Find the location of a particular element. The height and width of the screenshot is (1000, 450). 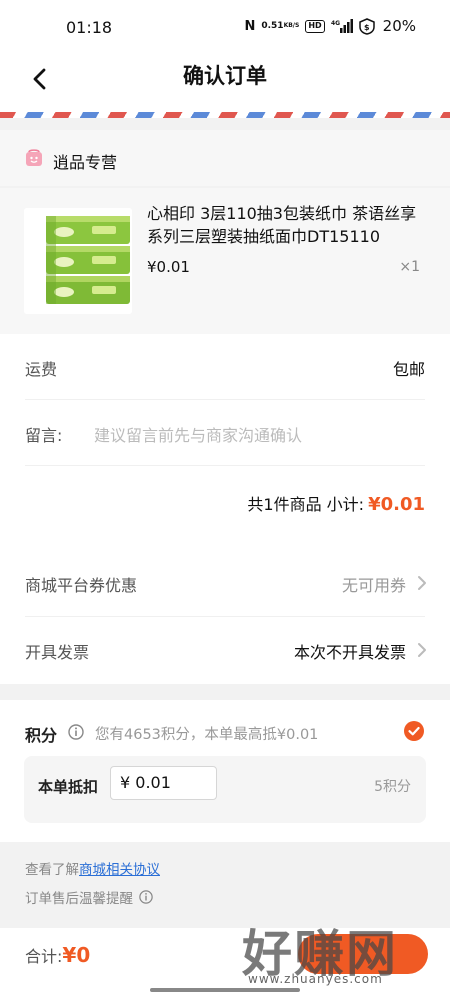

total-label: 合计: is located at coordinates (44, 956).